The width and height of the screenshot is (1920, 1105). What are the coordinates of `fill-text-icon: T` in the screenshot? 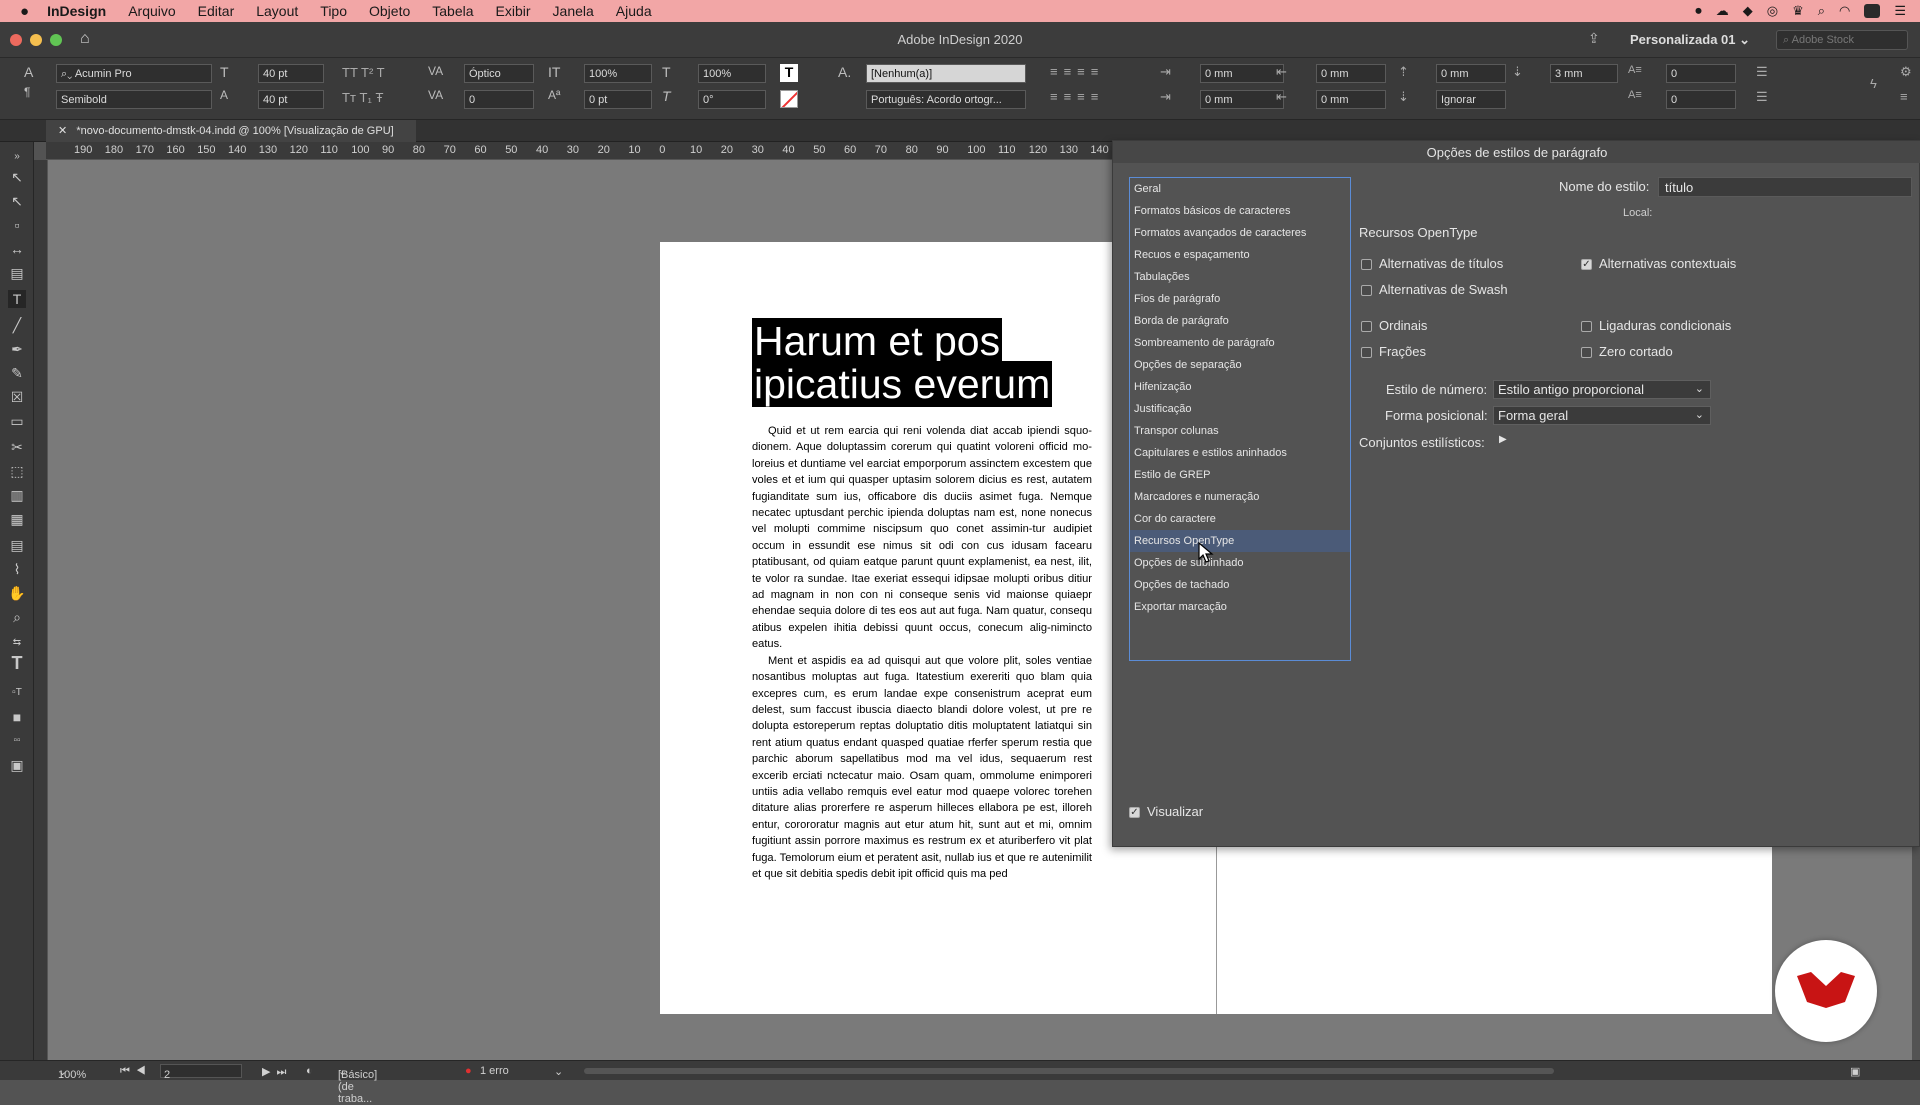 It's located at (789, 73).